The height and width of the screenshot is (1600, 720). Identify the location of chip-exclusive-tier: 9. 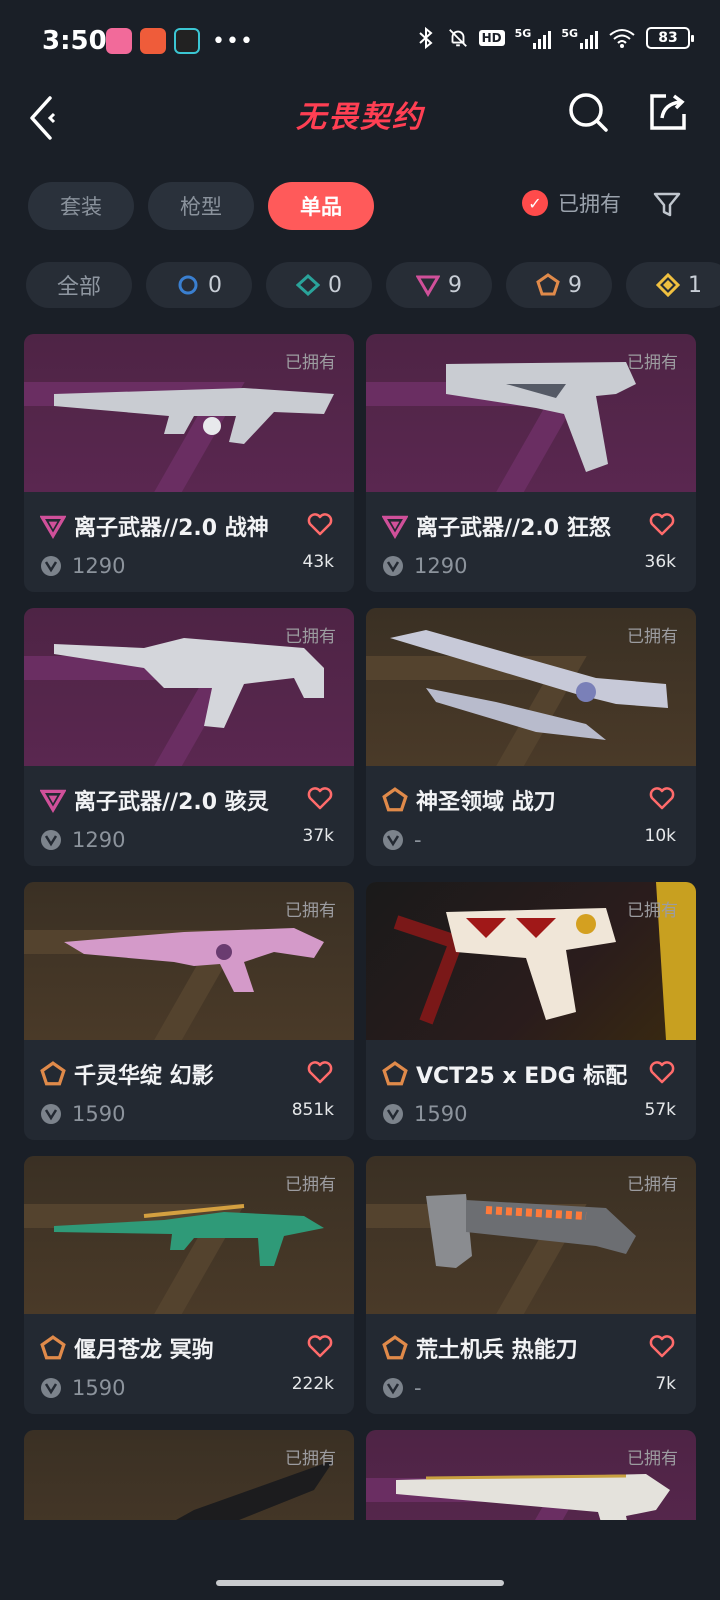
(559, 285).